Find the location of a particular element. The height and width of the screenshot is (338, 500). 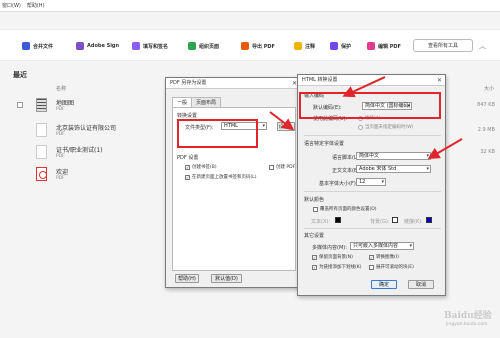

pdf-settings-group-label: PDF 设置 is located at coordinates (188, 158).